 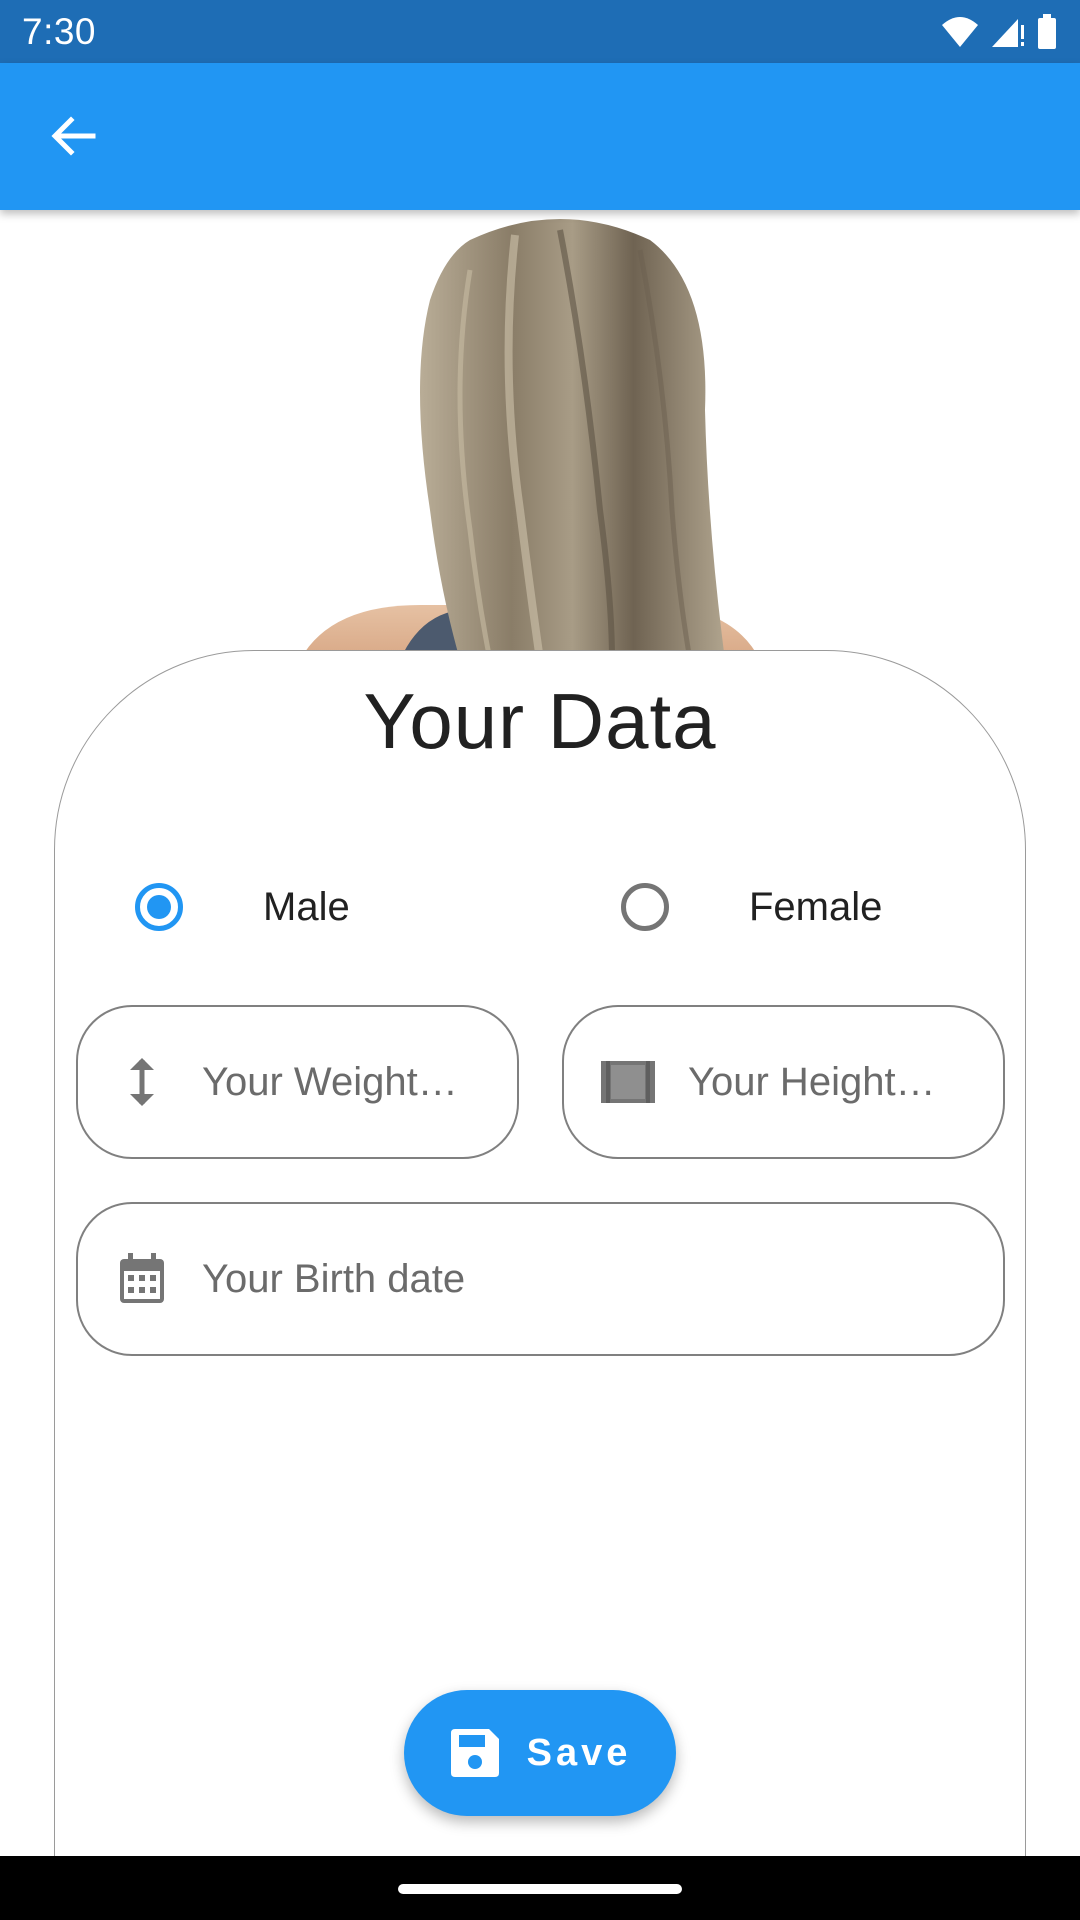 What do you see at coordinates (540, 136) in the screenshot?
I see `app-bar` at bounding box center [540, 136].